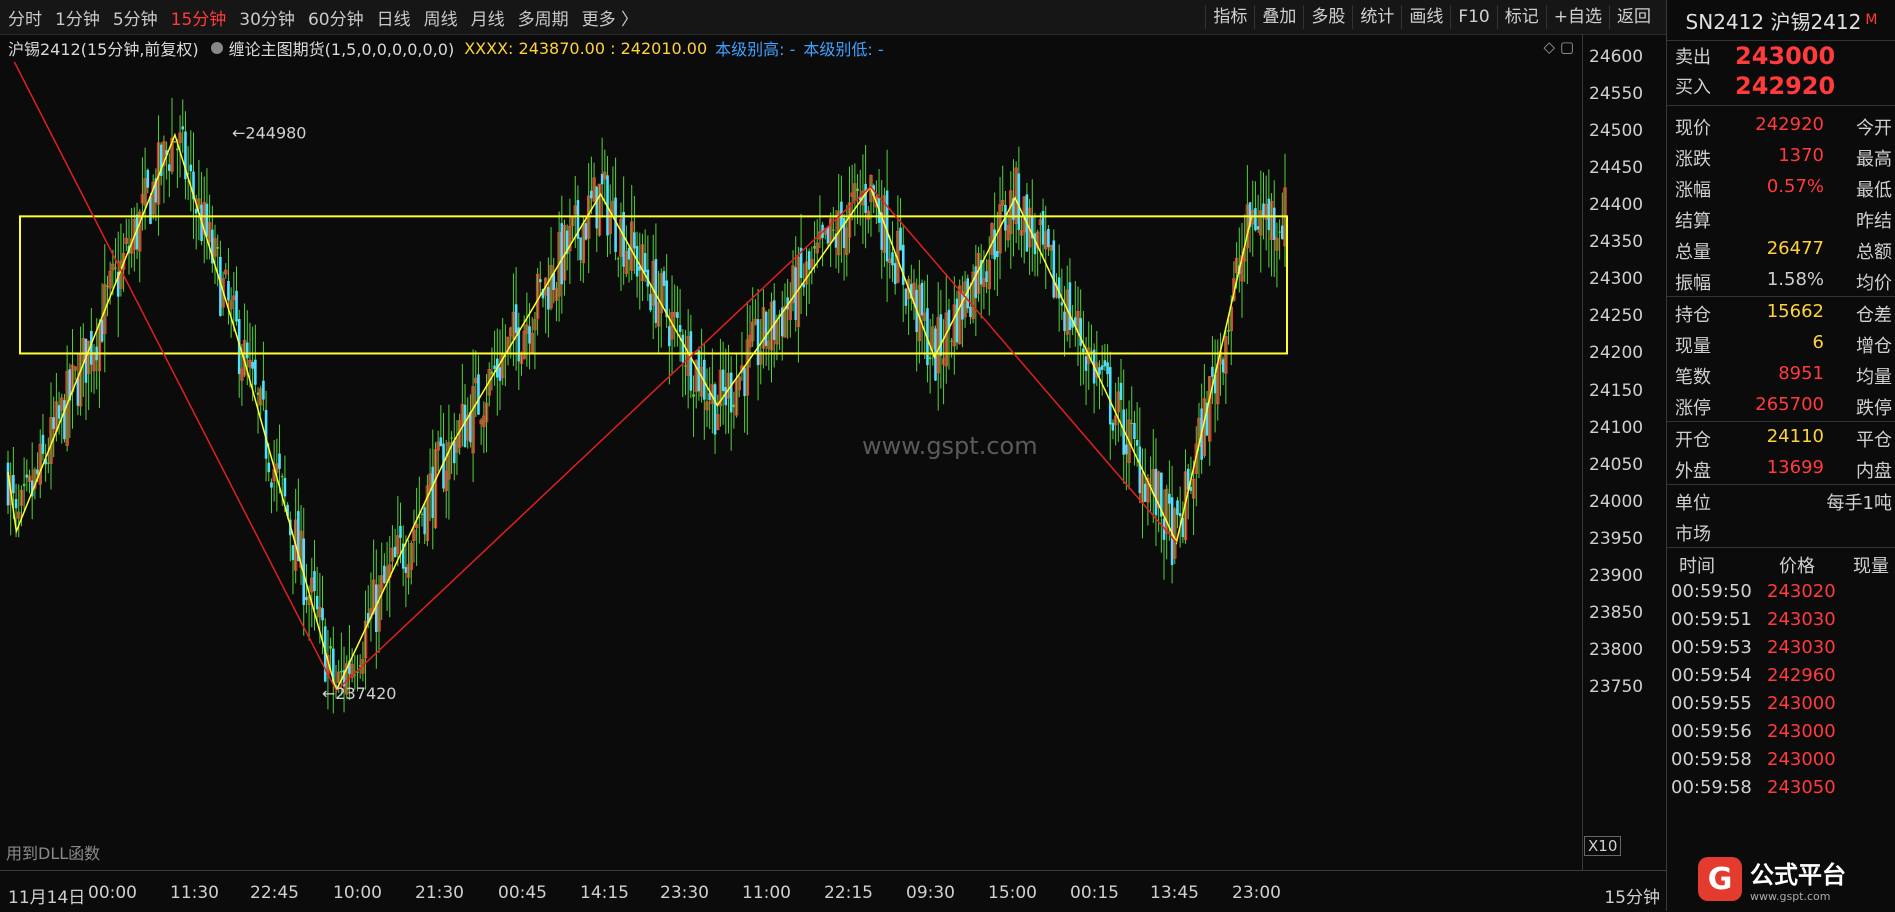  Describe the element at coordinates (394, 17) in the screenshot. I see `period-tab: 日线` at that location.